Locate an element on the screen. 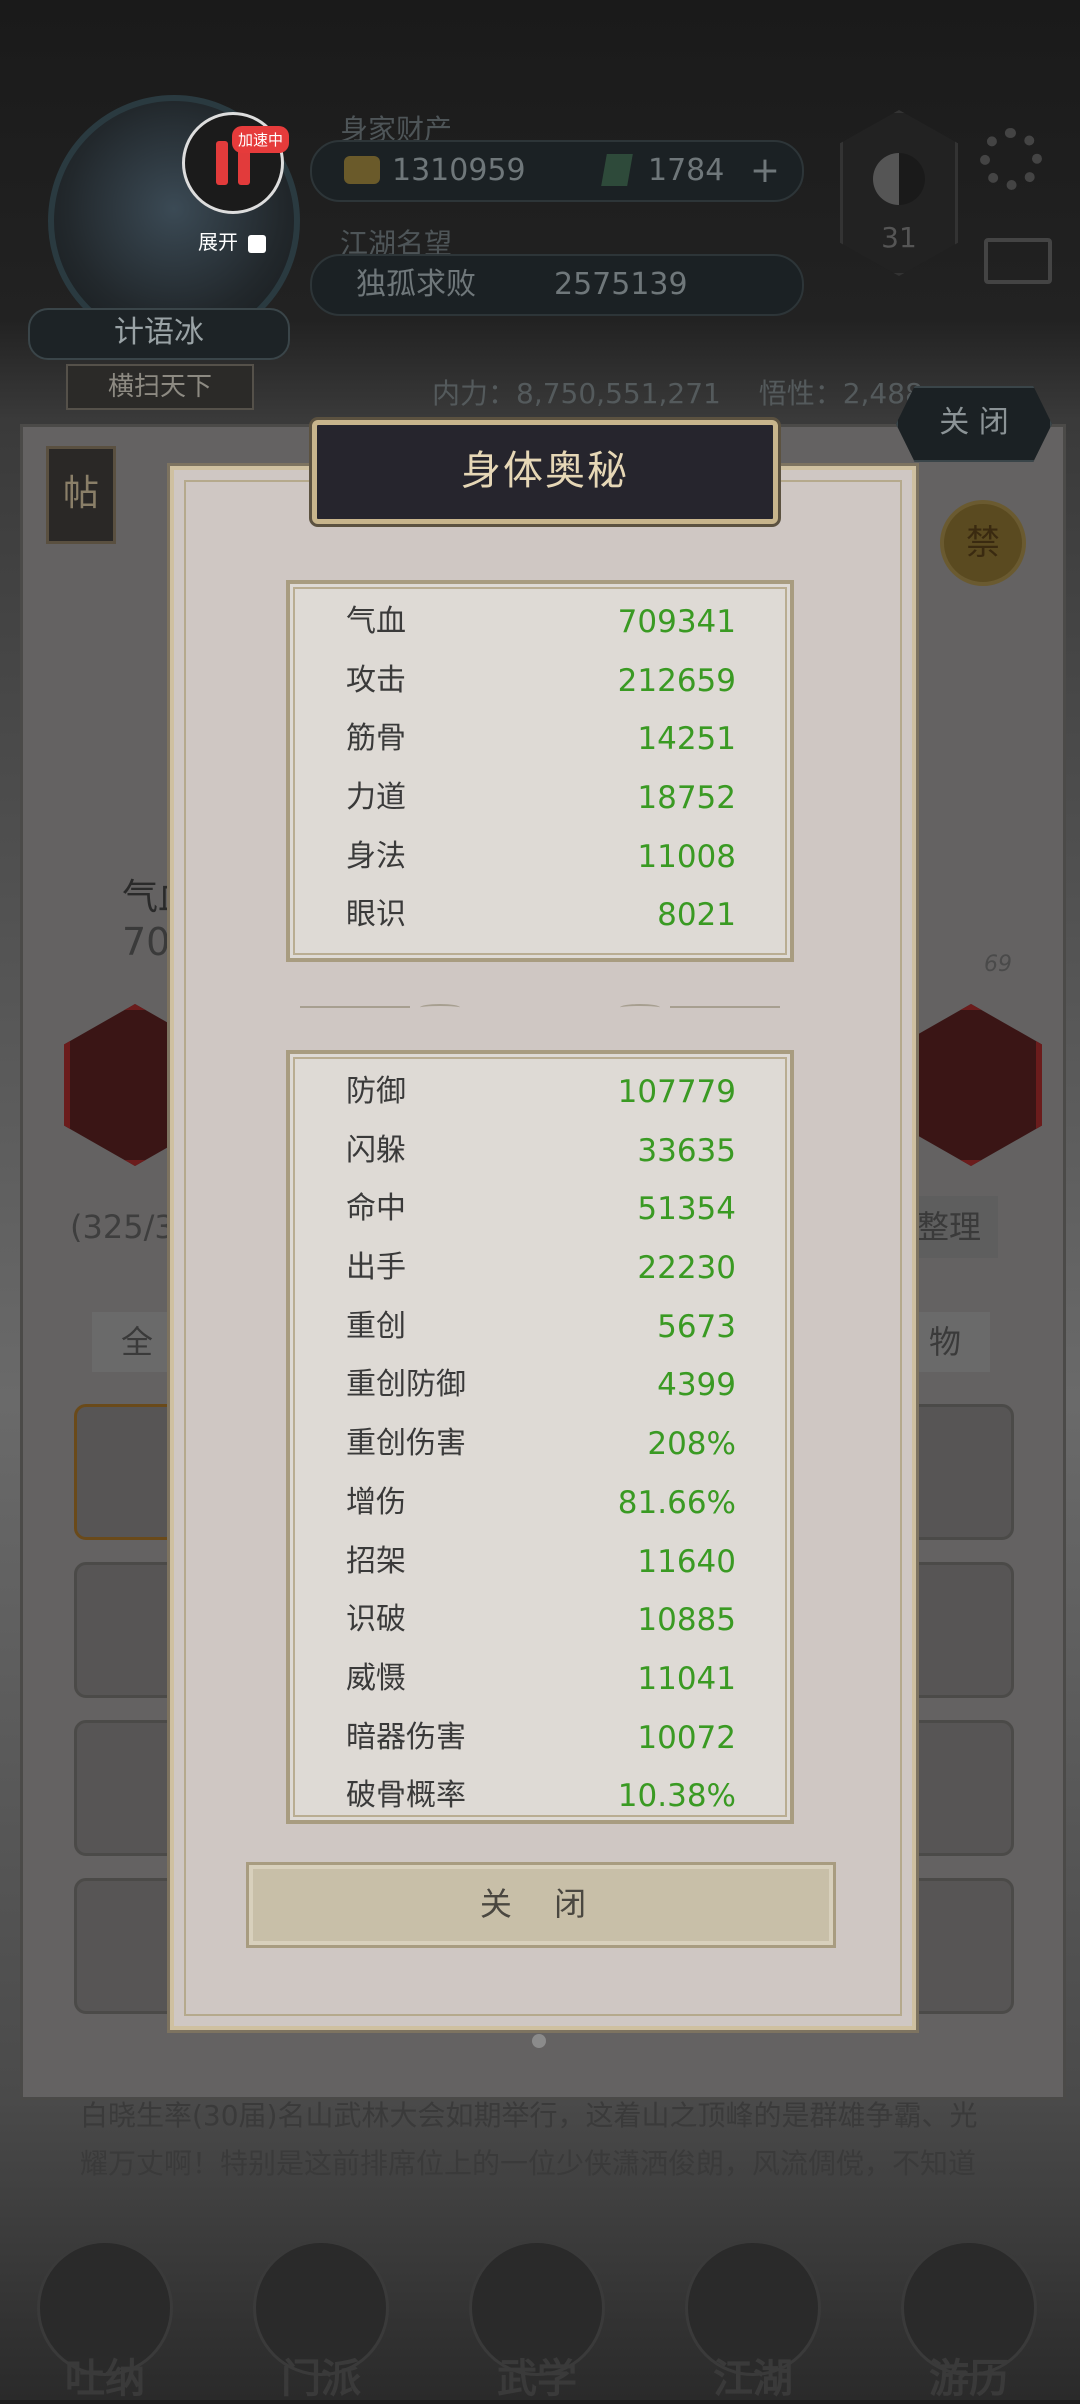 The image size is (1080, 2404). stat-row: 命中 51354 is located at coordinates (540, 1209).